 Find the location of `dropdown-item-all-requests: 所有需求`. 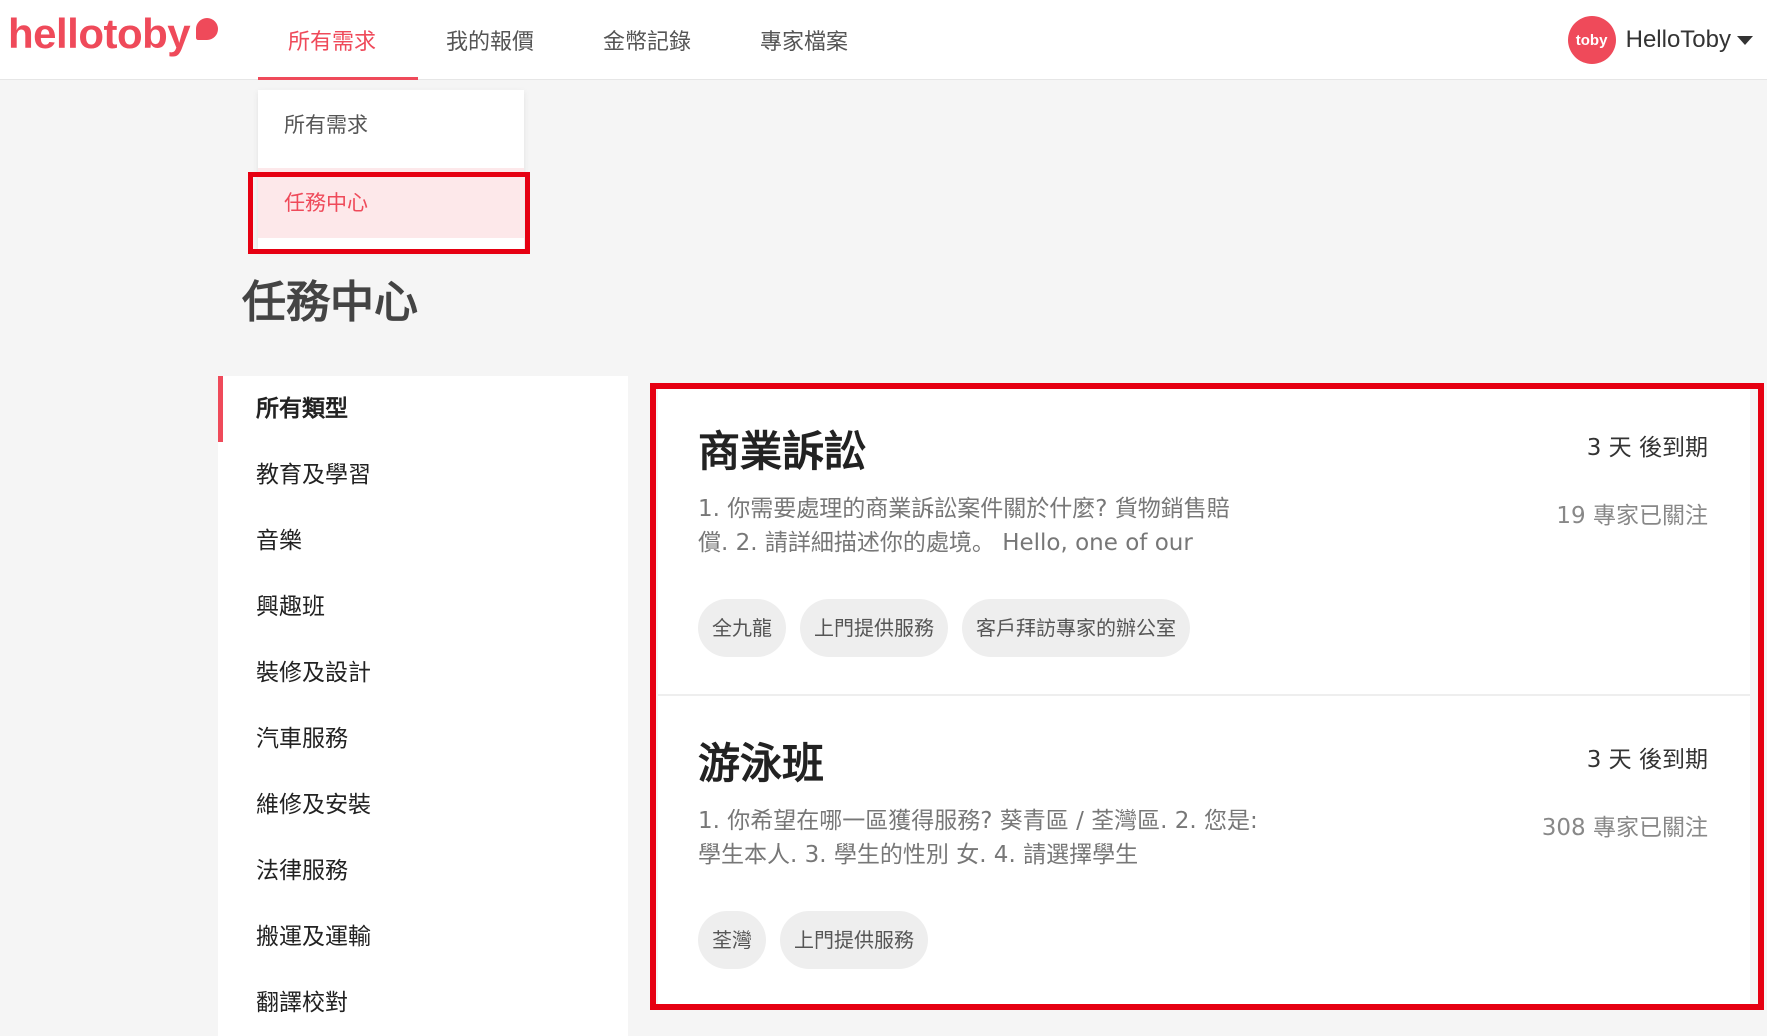

dropdown-item-all-requests: 所有需求 is located at coordinates (391, 125).